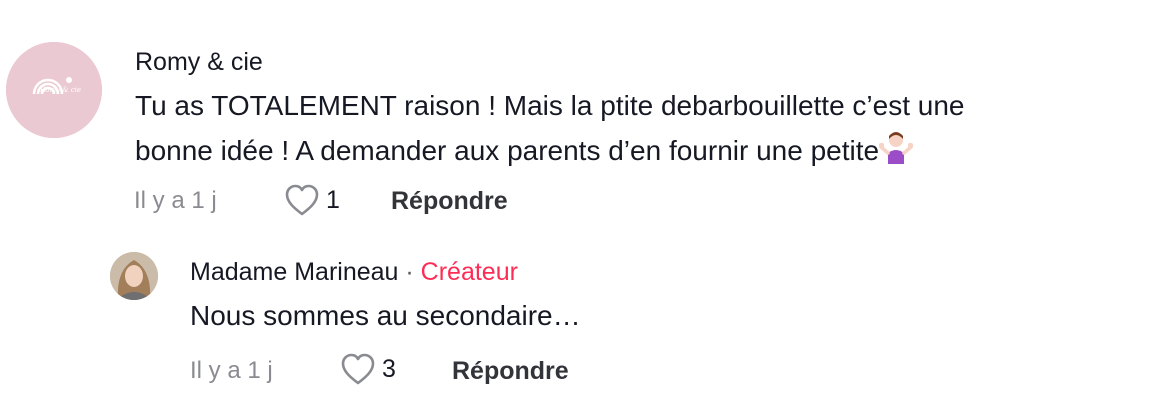 The height and width of the screenshot is (412, 1156). What do you see at coordinates (61, 90) in the screenshot?
I see `avatar-logo-text: Romy & cie` at bounding box center [61, 90].